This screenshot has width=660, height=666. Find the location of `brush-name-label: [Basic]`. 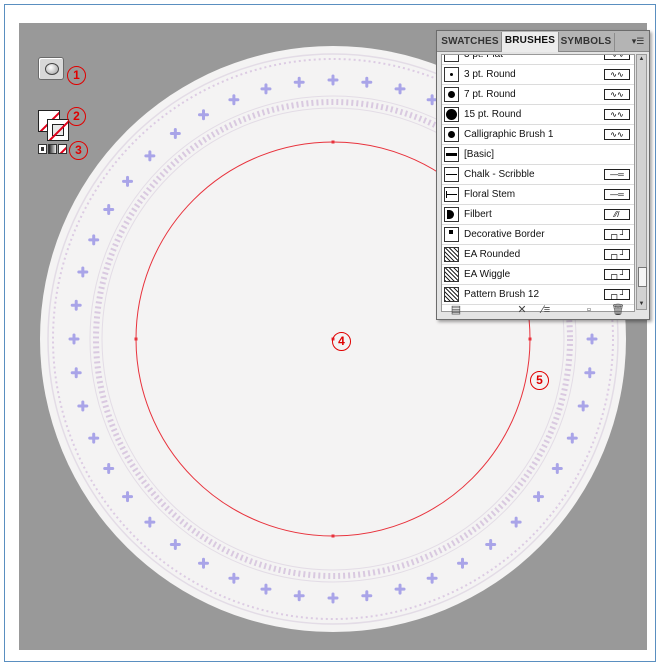

brush-name-label: [Basic] is located at coordinates (479, 154).